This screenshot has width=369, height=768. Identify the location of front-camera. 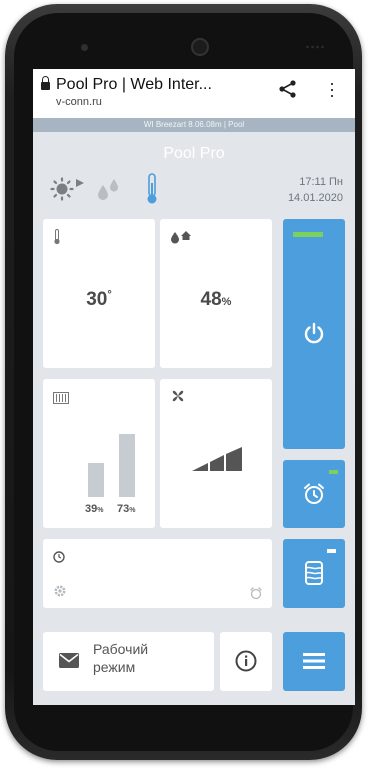
(200, 47).